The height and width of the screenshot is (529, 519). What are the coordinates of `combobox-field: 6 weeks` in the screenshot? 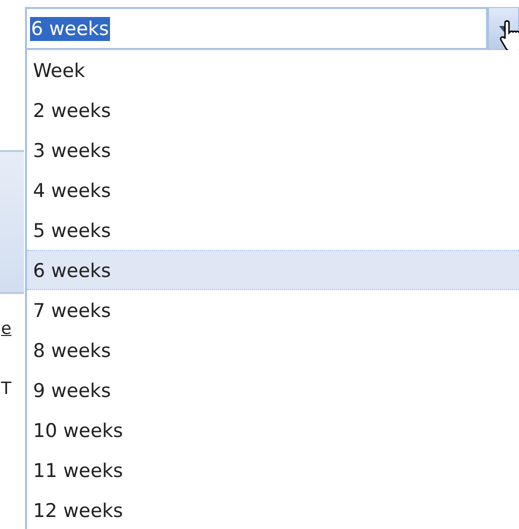 It's located at (256, 28).